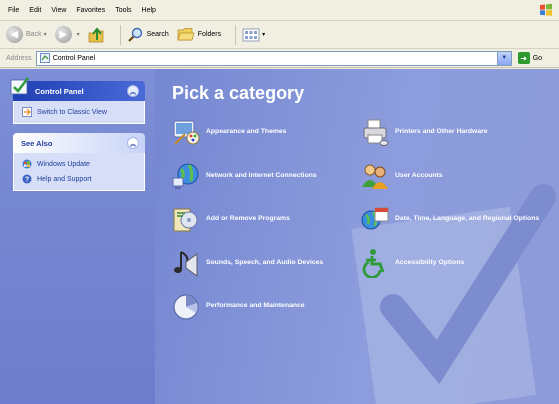  Describe the element at coordinates (251, 34) in the screenshot. I see `views-icon` at that location.